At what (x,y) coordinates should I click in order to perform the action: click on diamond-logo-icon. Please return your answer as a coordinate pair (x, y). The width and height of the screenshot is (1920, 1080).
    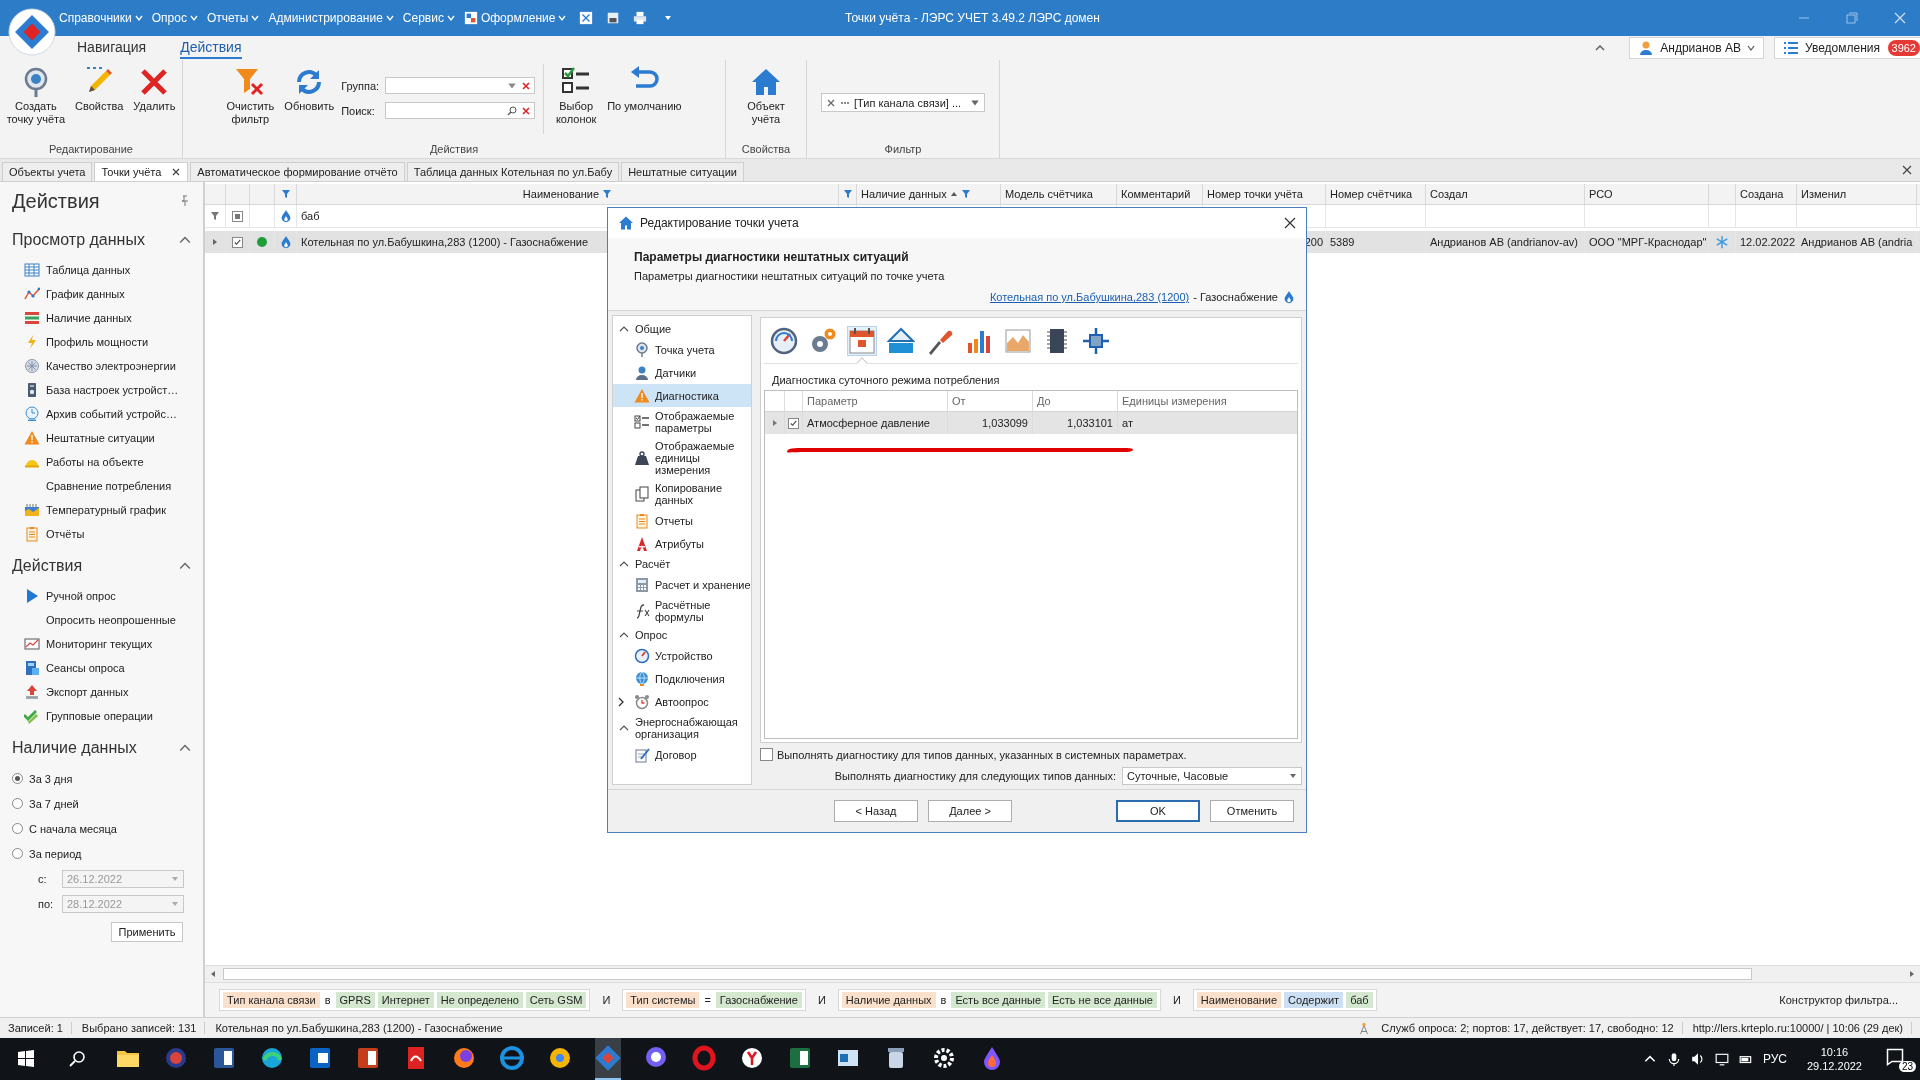
    Looking at the image, I should click on (608, 1059).